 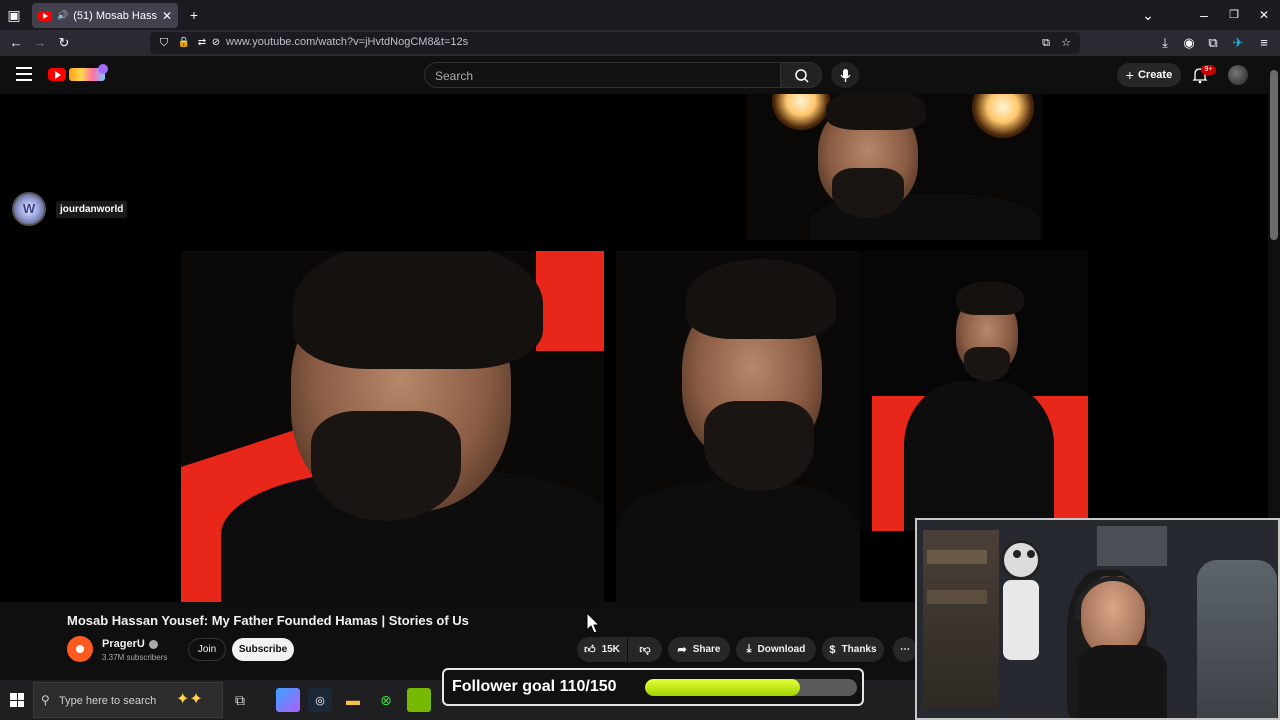 What do you see at coordinates (288, 700) in the screenshot?
I see `copilot-icon` at bounding box center [288, 700].